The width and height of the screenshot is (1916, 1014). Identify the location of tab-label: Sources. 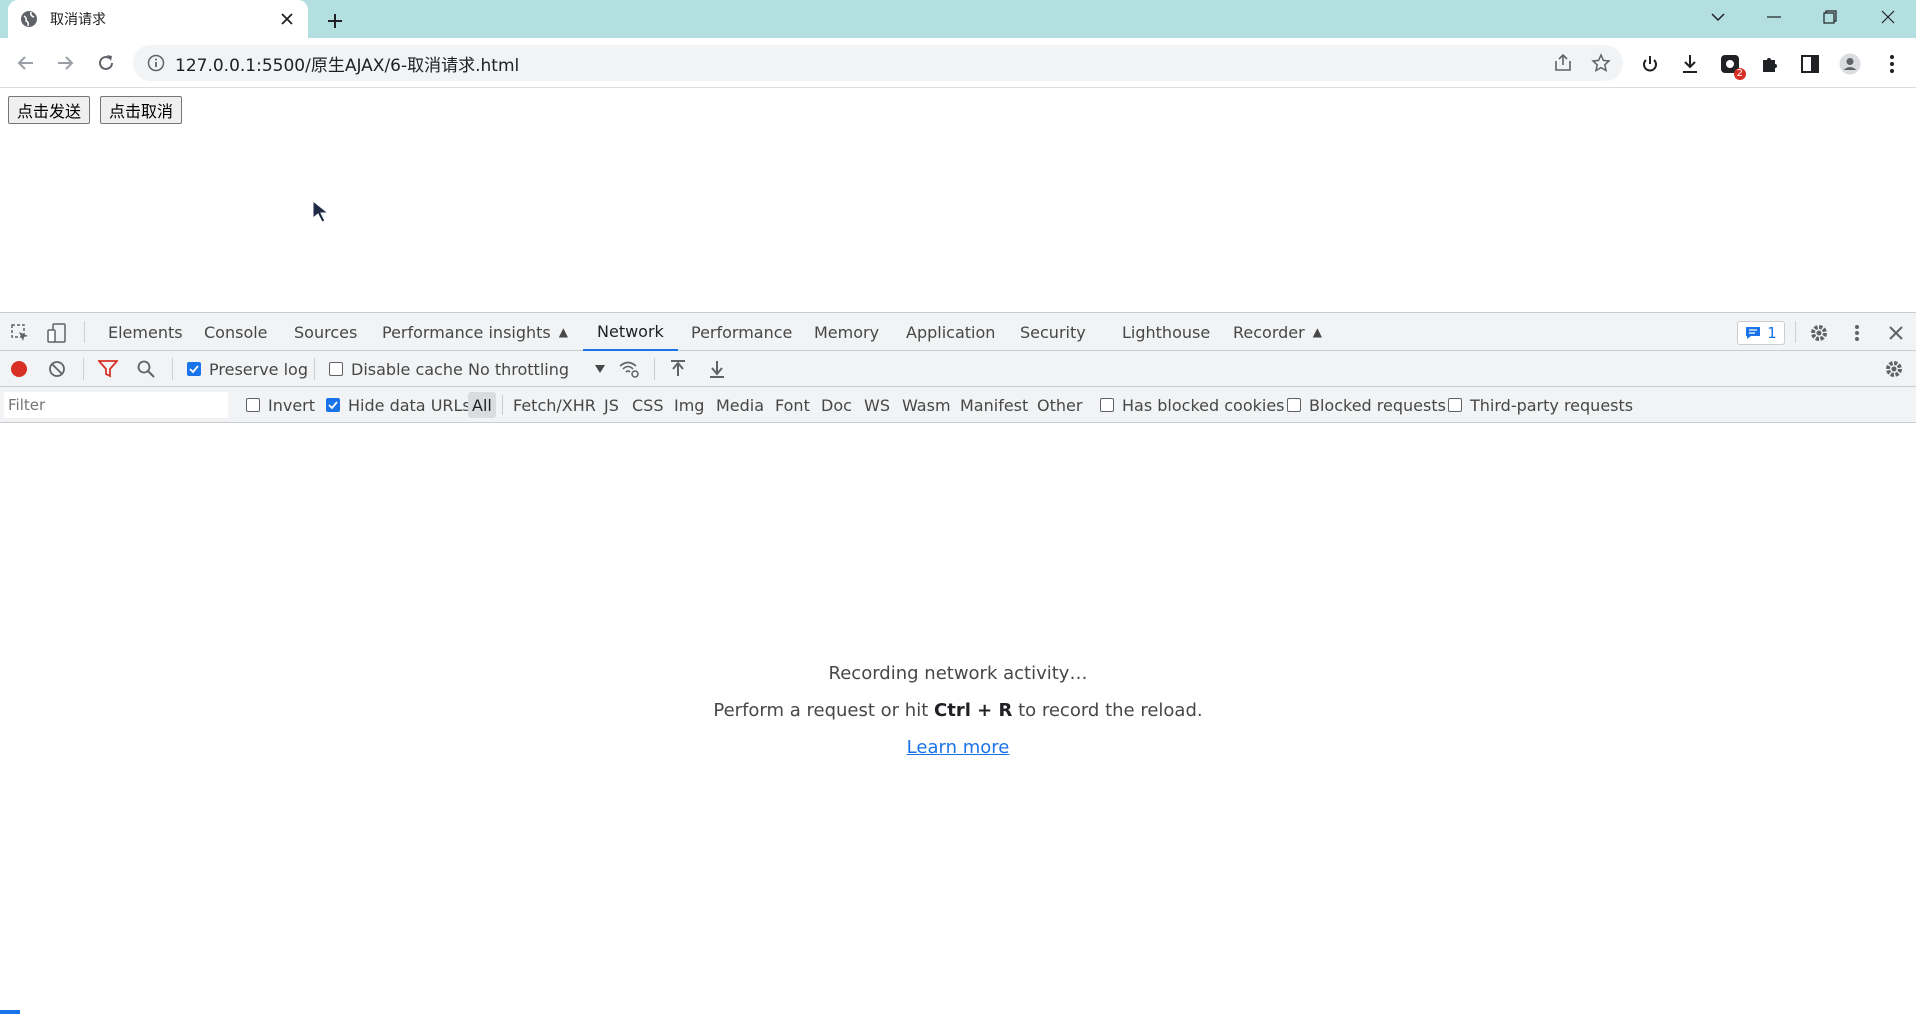
(326, 332).